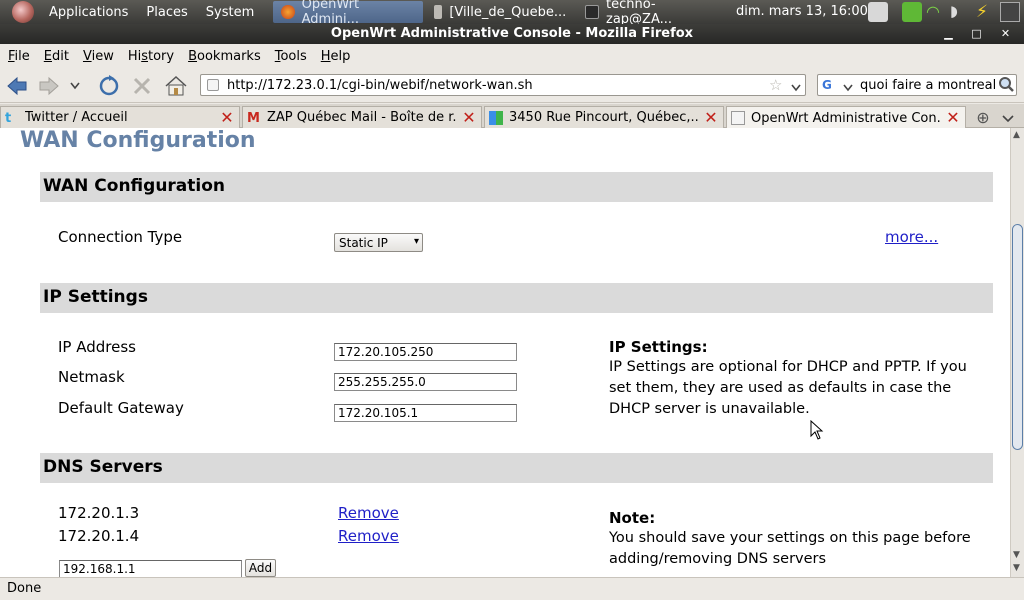  Describe the element at coordinates (166, 12) in the screenshot. I see `places-menu: Places` at that location.